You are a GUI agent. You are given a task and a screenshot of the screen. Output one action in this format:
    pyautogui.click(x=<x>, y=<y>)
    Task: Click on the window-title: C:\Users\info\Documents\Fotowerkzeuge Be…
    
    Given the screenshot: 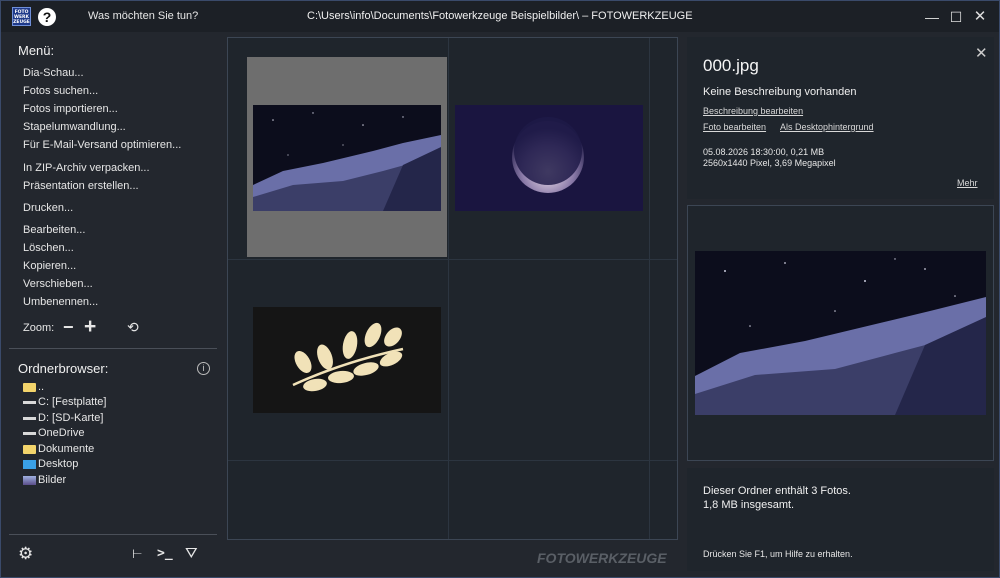 What is the action you would take?
    pyautogui.click(x=500, y=16)
    